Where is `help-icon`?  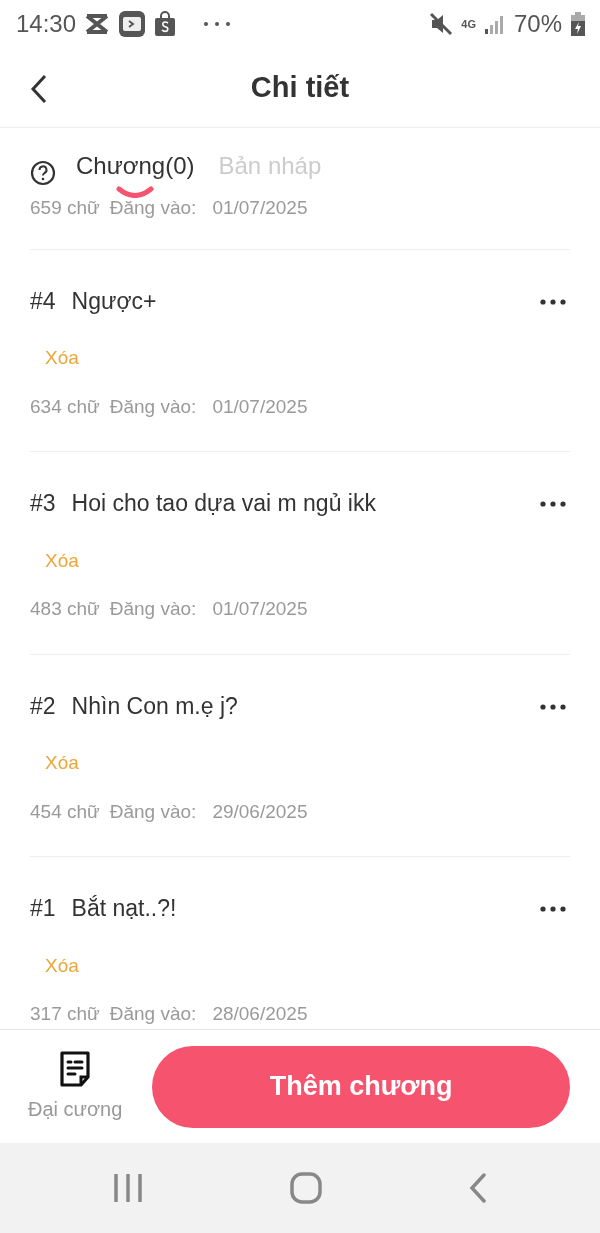
help-icon is located at coordinates (43, 173).